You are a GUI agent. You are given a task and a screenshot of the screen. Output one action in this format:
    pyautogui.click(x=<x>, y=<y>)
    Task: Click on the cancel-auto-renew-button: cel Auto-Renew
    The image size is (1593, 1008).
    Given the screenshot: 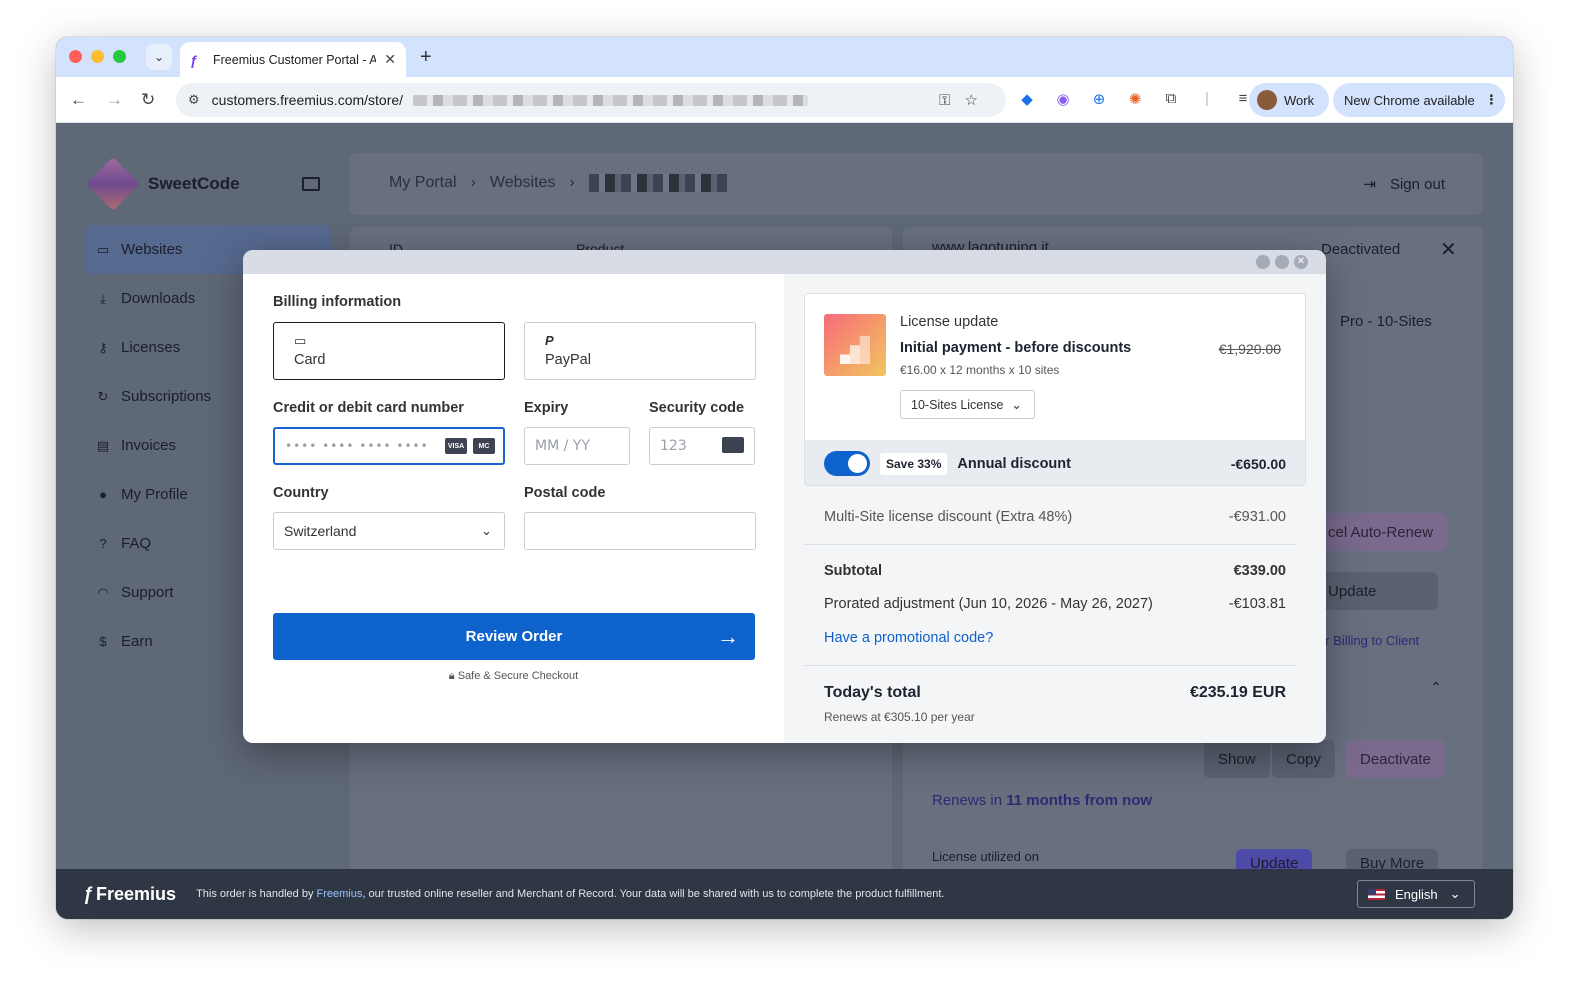 What is the action you would take?
    pyautogui.click(x=1381, y=532)
    